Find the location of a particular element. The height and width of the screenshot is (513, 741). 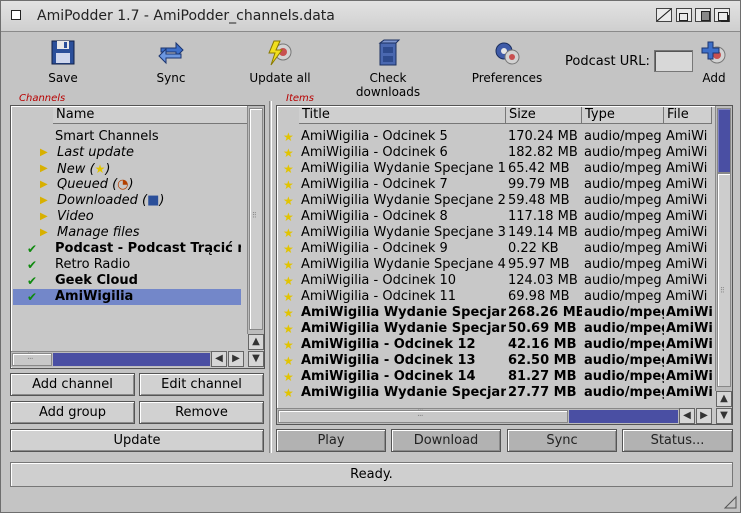

channels-column-name: Name is located at coordinates (151, 115).